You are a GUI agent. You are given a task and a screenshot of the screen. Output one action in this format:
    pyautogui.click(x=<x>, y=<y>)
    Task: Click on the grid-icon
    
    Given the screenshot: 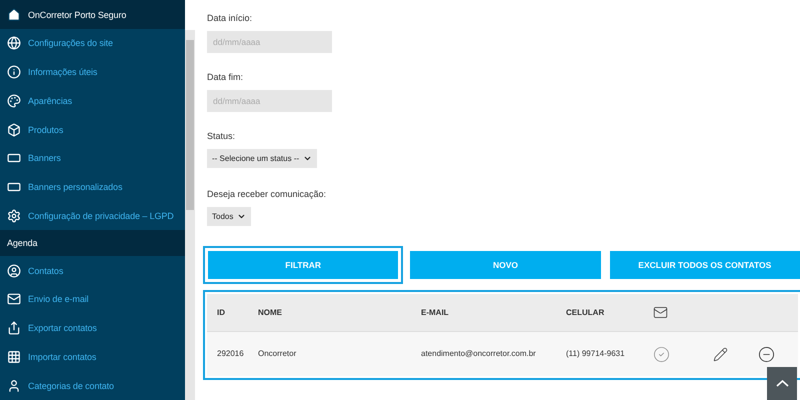 What is the action you would take?
    pyautogui.click(x=14, y=357)
    